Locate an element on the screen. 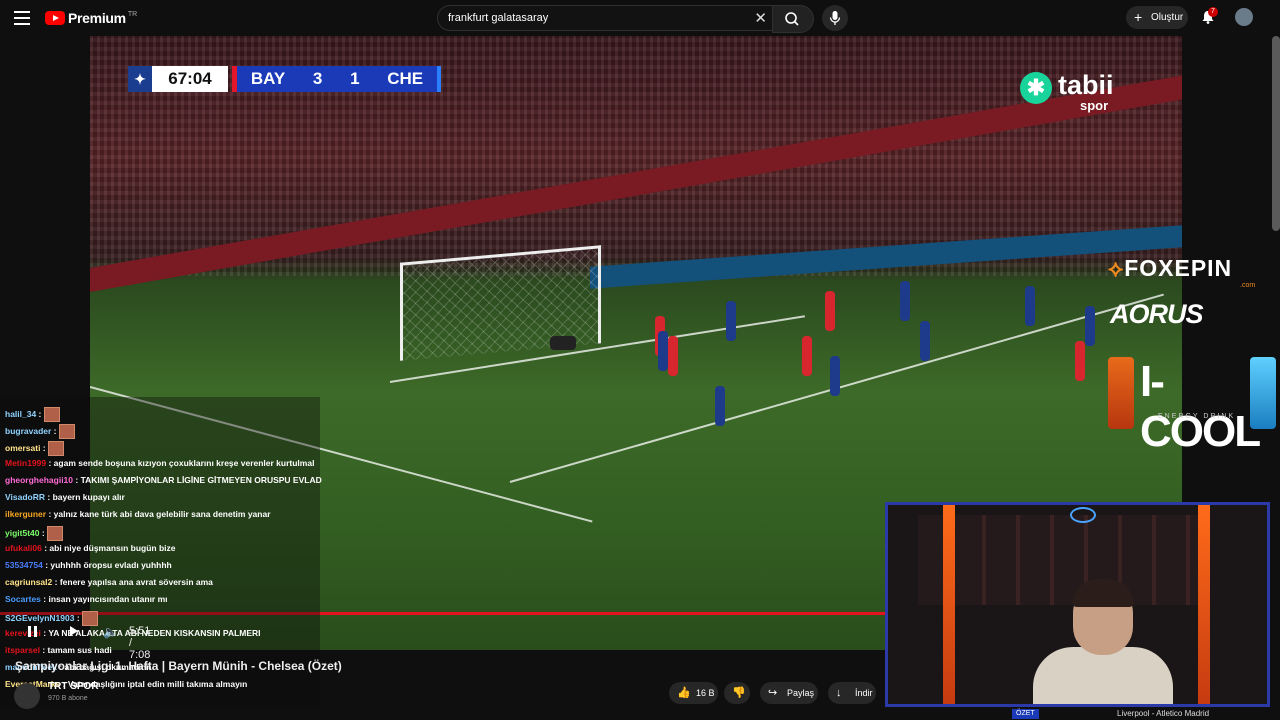  aorus-logo: AORUS is located at coordinates (1157, 314).